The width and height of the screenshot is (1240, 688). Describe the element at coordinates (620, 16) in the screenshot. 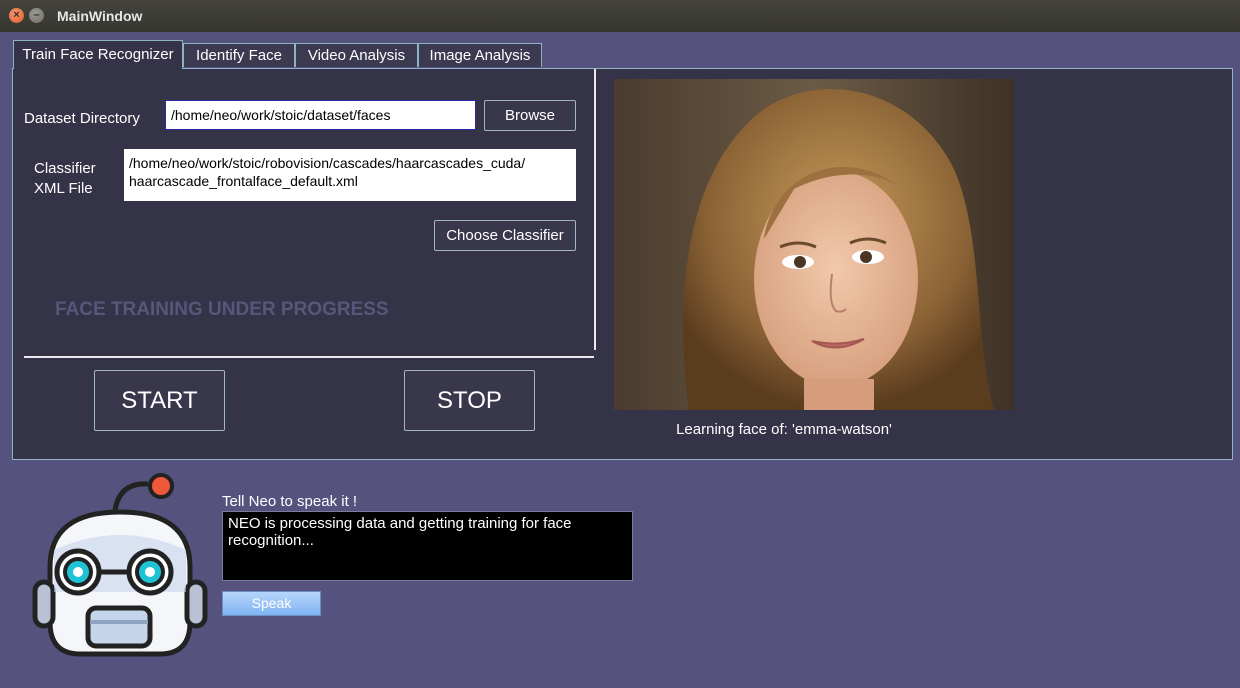

I see `title-bar: × – MainWindow` at that location.